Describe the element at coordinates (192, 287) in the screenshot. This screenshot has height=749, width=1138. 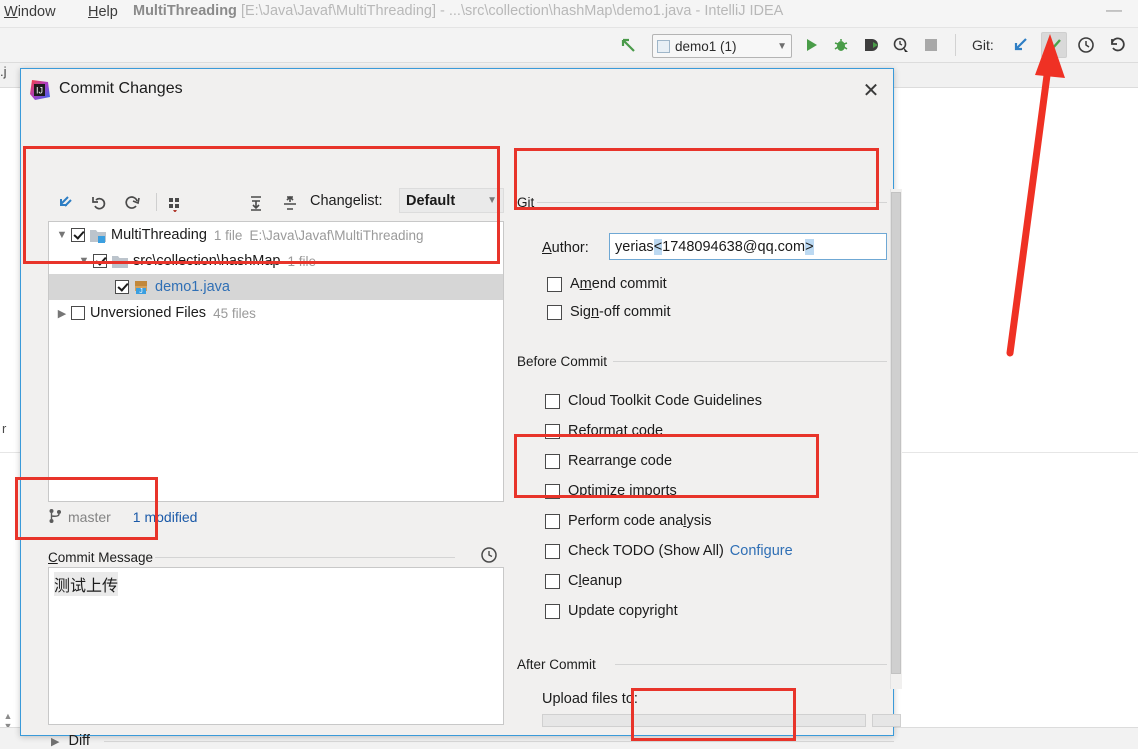
I see `tree-row-label: demo1.java` at that location.